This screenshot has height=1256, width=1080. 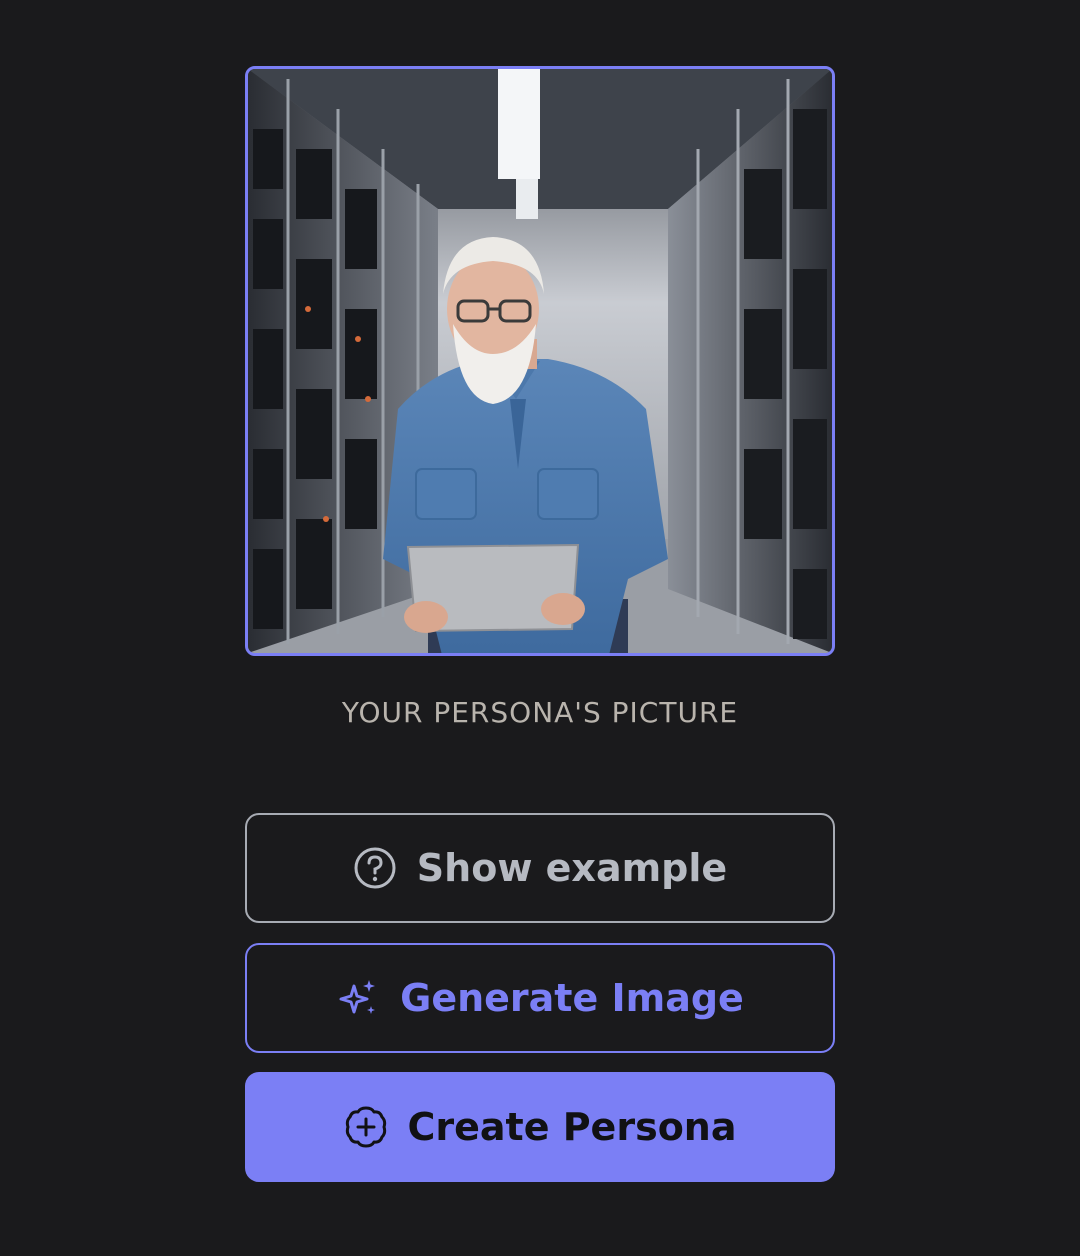 I want to click on show-example-label: Show example, so click(x=572, y=868).